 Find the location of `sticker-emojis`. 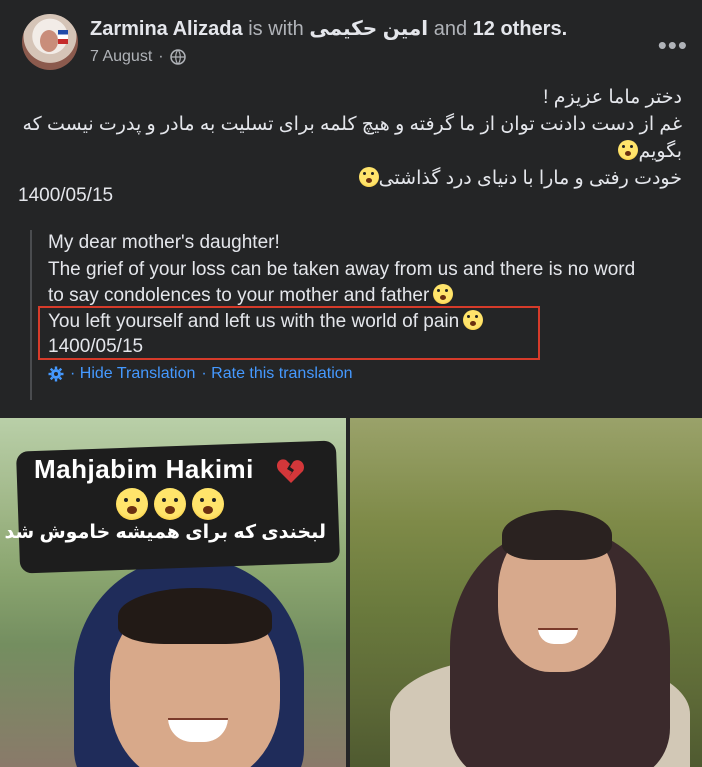

sticker-emojis is located at coordinates (170, 504).